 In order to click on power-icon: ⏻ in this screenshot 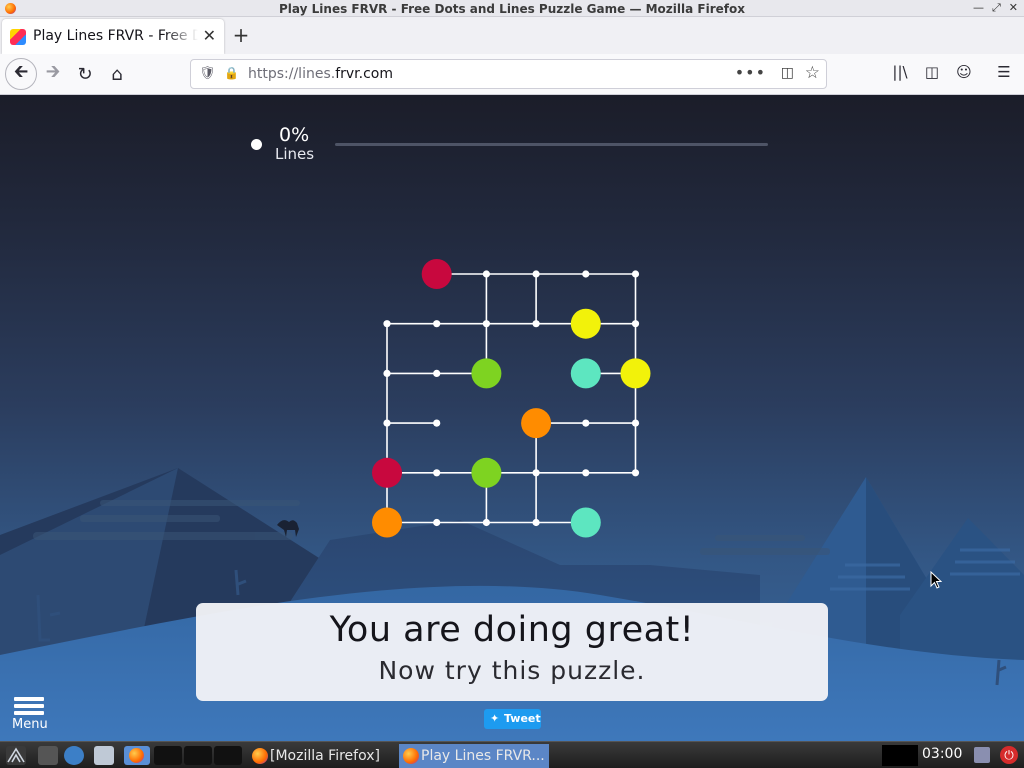, I will do `click(1009, 755)`.